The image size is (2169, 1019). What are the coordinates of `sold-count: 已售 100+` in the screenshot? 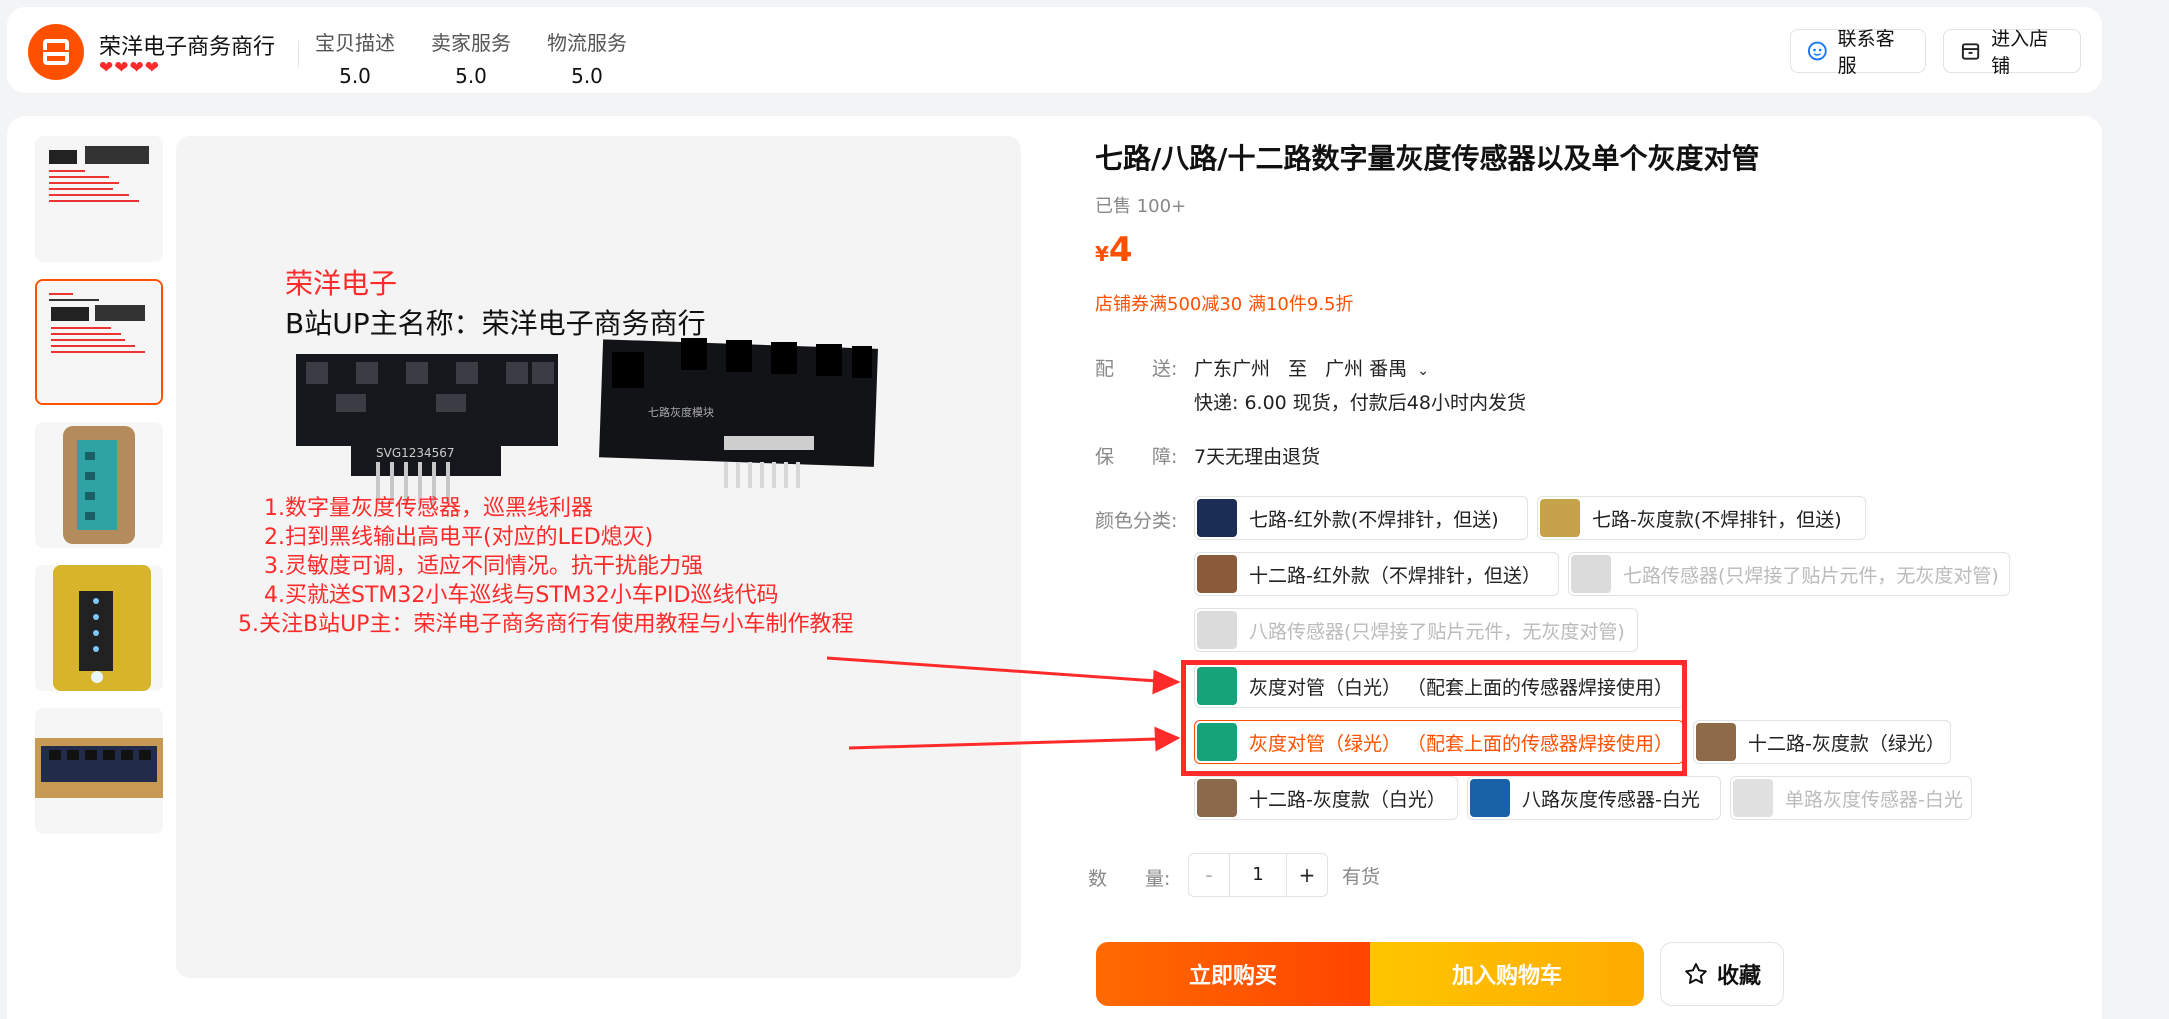 It's located at (1141, 206).